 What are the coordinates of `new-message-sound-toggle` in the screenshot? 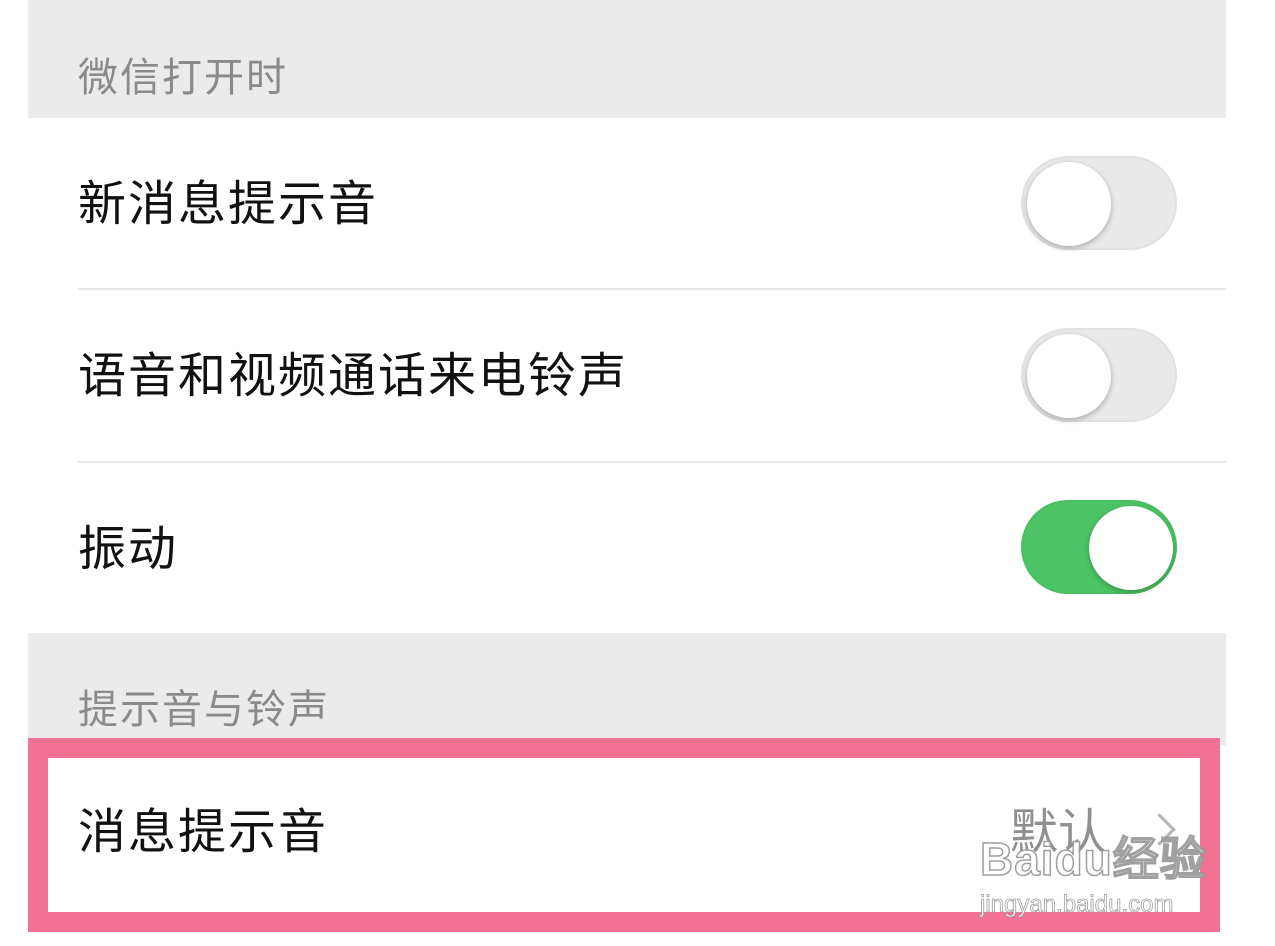 It's located at (1099, 203).